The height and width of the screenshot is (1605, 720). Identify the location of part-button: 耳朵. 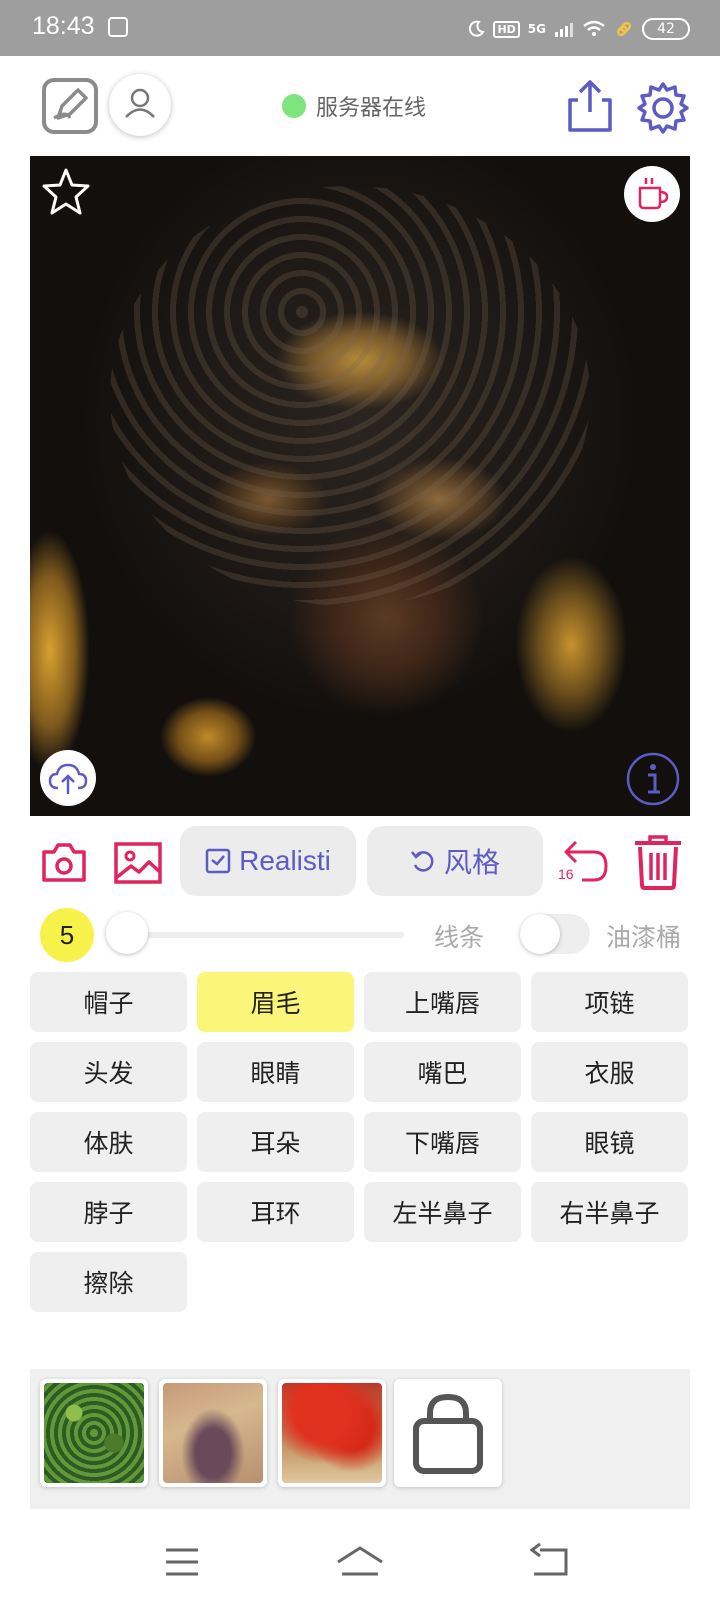
(275, 1142).